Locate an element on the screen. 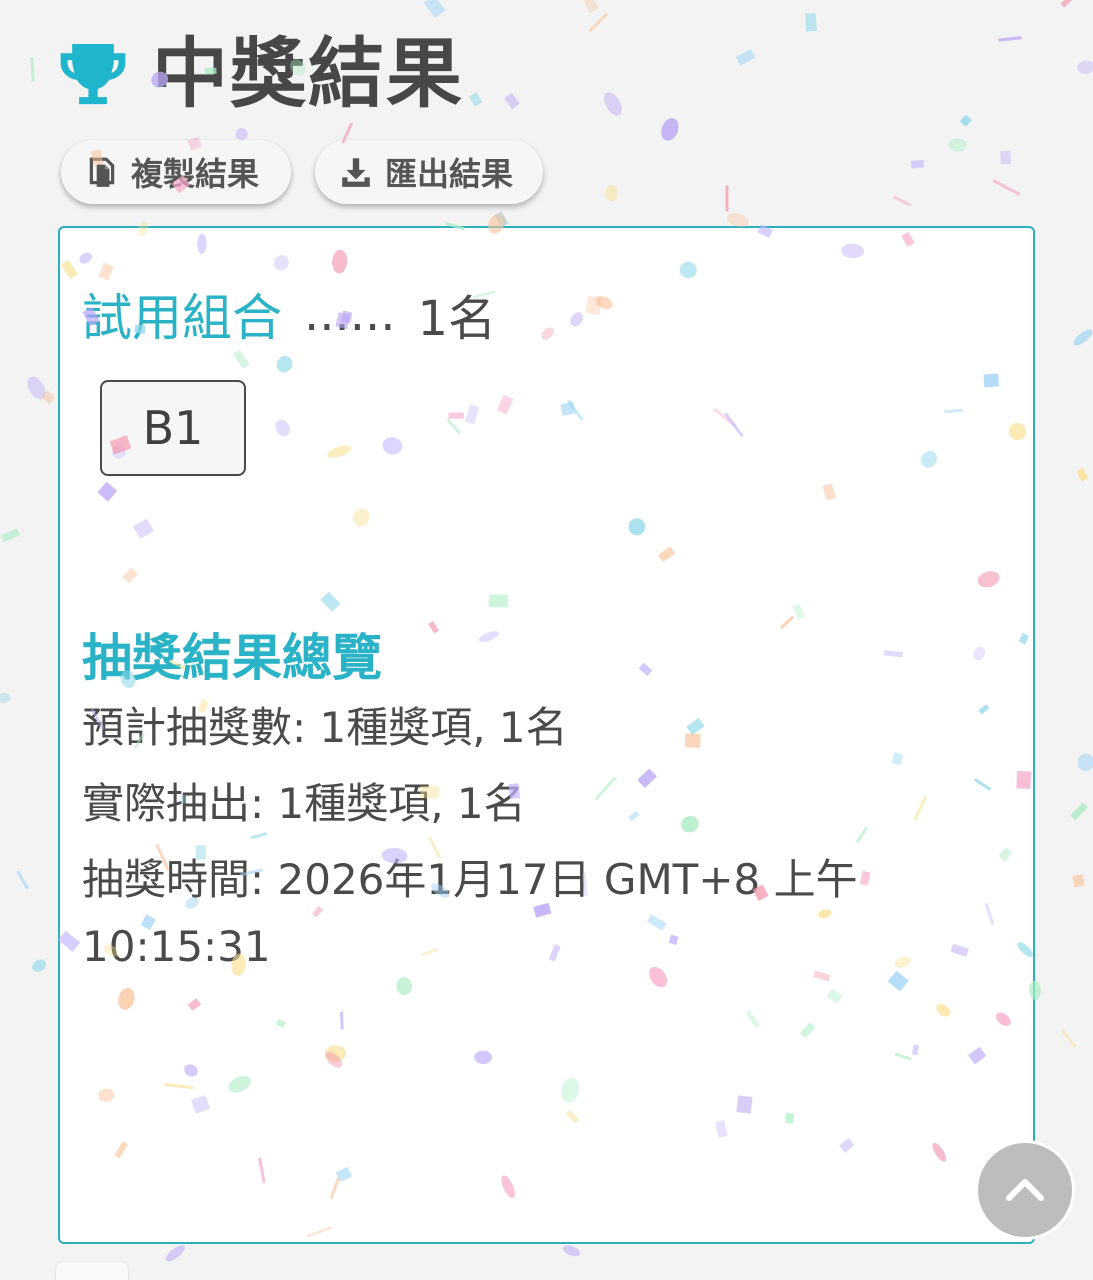 This screenshot has width=1093, height=1280. page-header: 中獎結果 is located at coordinates (260, 74).